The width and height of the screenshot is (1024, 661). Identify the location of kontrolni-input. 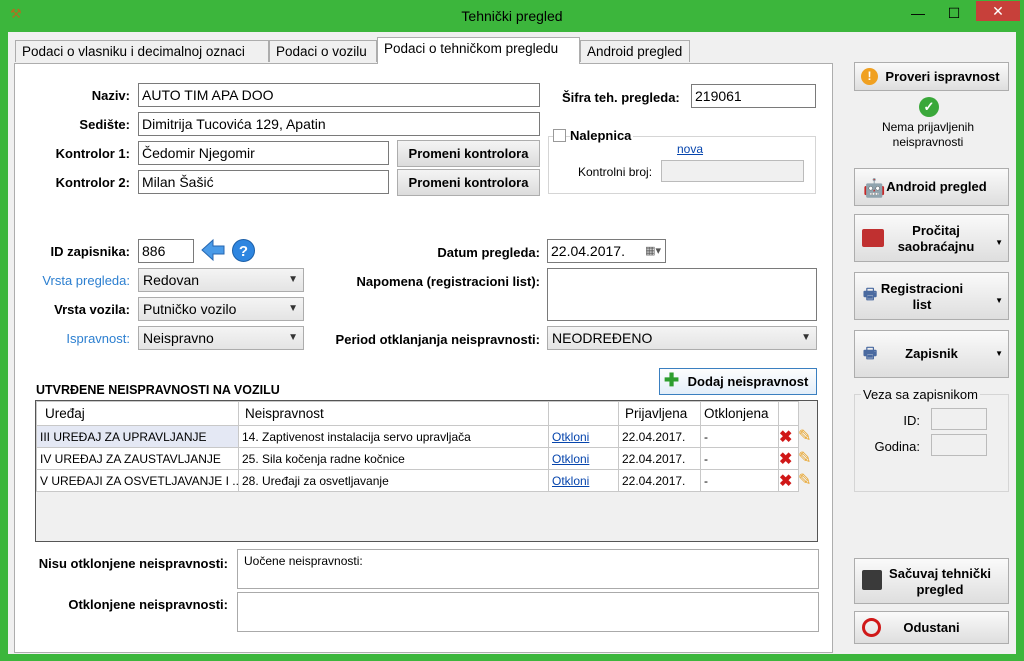
(732, 171).